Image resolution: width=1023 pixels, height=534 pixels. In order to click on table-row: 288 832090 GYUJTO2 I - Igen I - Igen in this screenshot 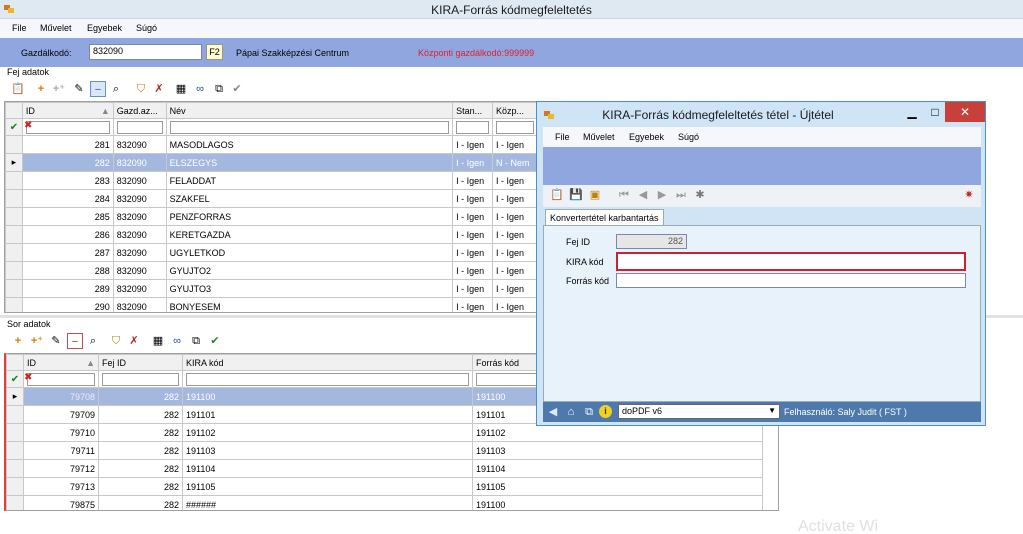, I will do `click(271, 270)`.